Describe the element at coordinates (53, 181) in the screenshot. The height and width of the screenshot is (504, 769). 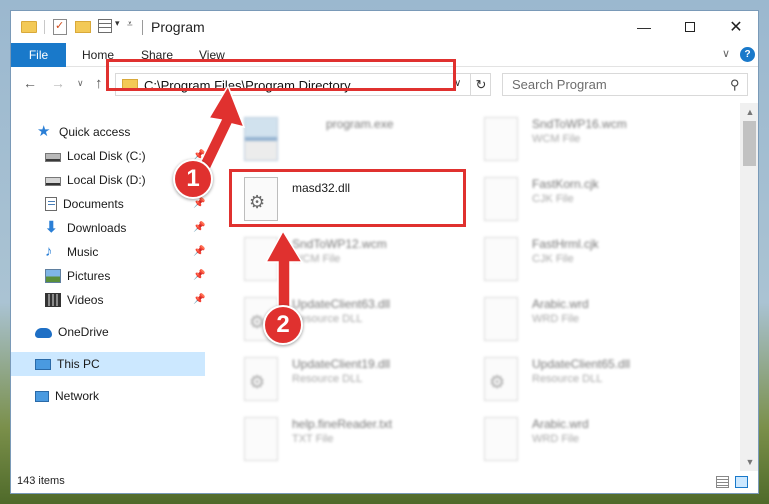
I see `local-disk-icon` at that location.